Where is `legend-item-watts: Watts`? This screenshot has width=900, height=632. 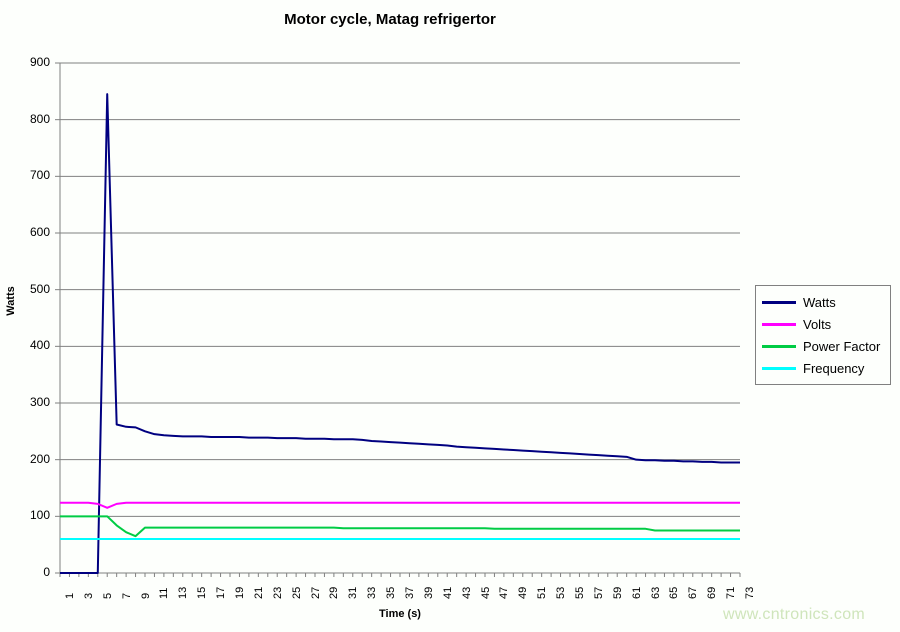
legend-item-watts: Watts is located at coordinates (823, 302).